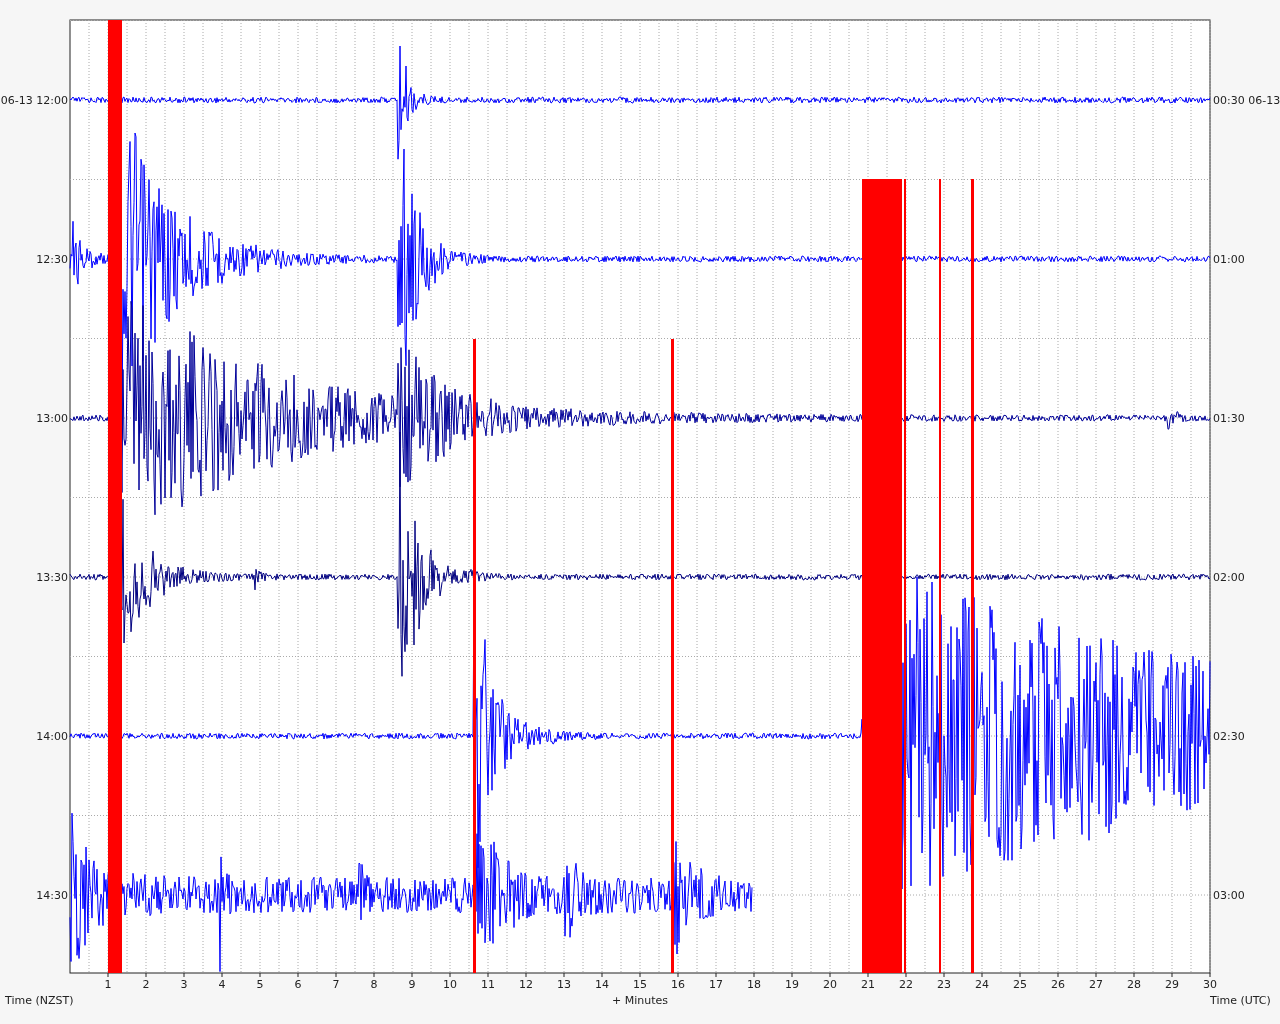 The width and height of the screenshot is (1280, 1024). Describe the element at coordinates (52, 577) in the screenshot. I see `time-label: 13:30` at that location.